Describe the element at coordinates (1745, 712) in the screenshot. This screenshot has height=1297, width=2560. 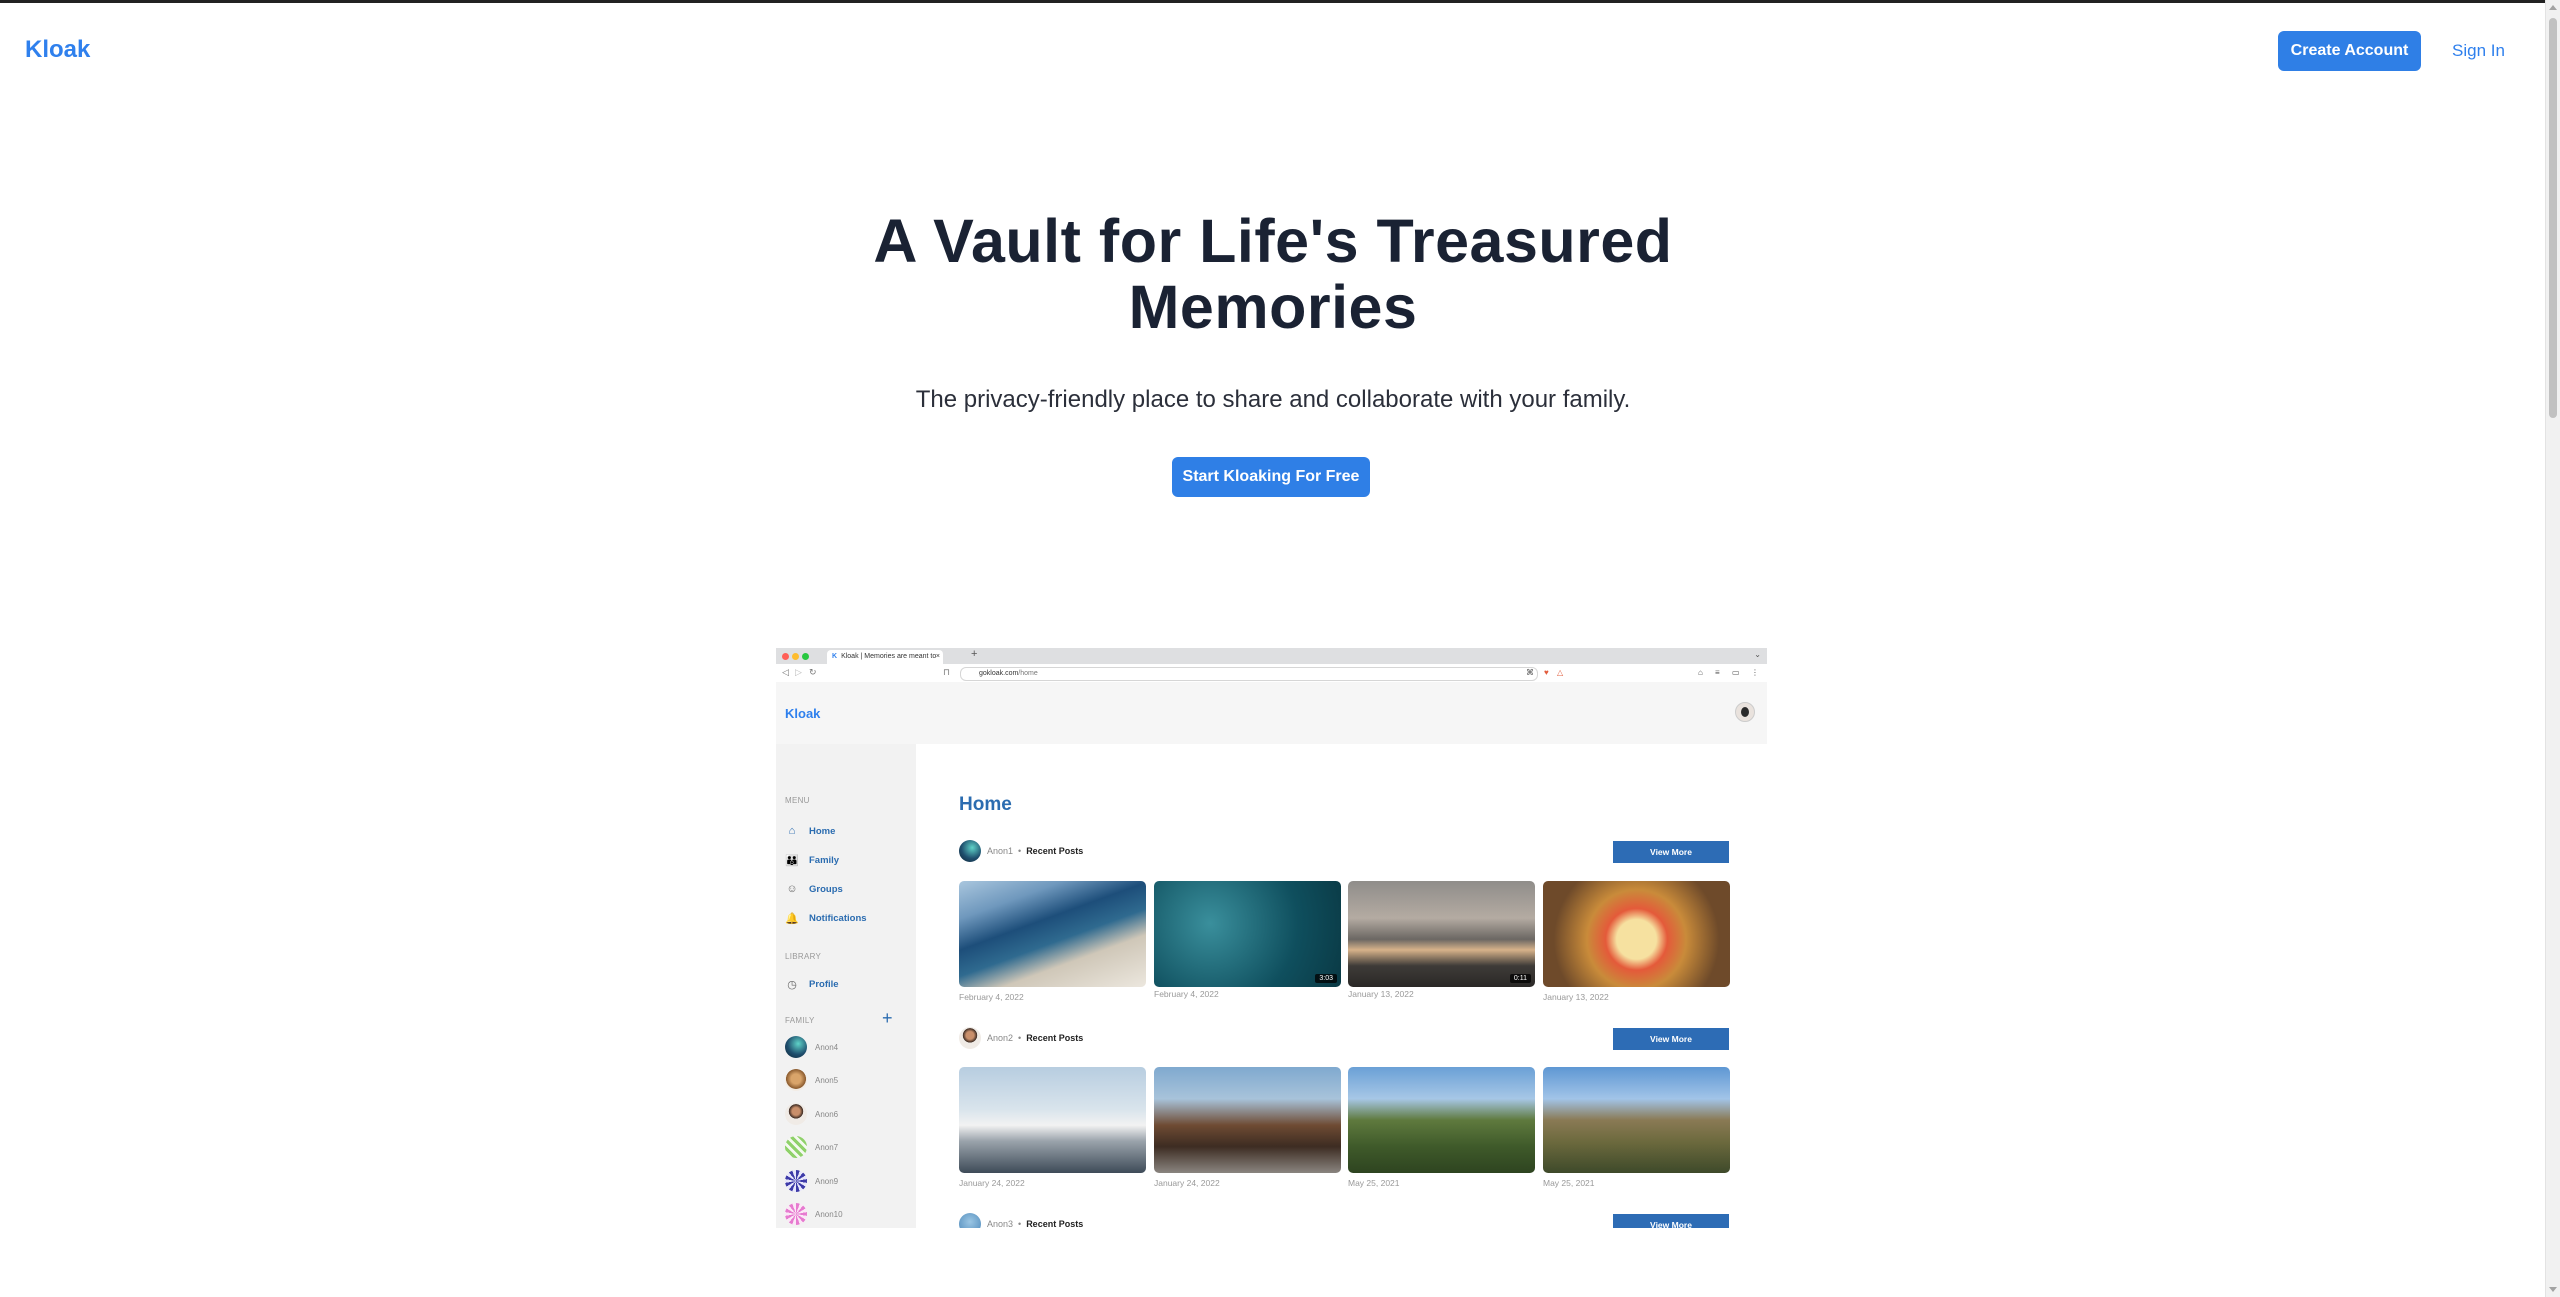
I see `user-avatar` at that location.